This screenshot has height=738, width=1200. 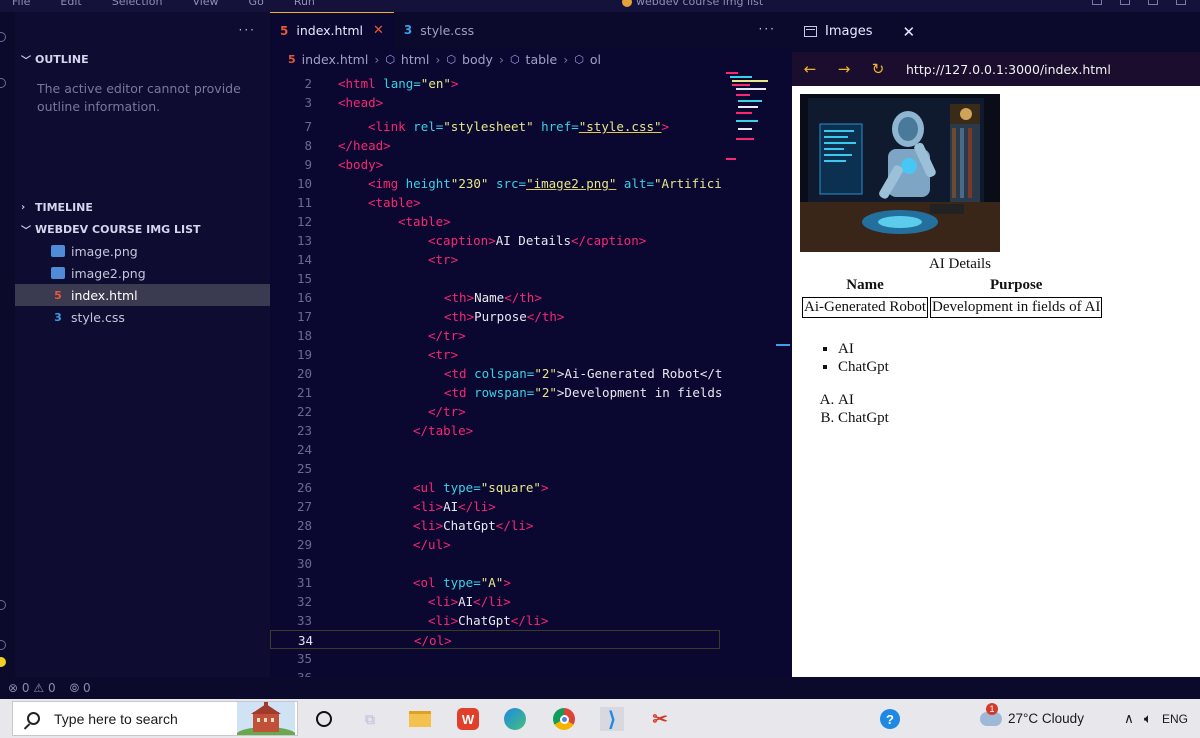 I want to click on line-number: 32, so click(x=304, y=601).